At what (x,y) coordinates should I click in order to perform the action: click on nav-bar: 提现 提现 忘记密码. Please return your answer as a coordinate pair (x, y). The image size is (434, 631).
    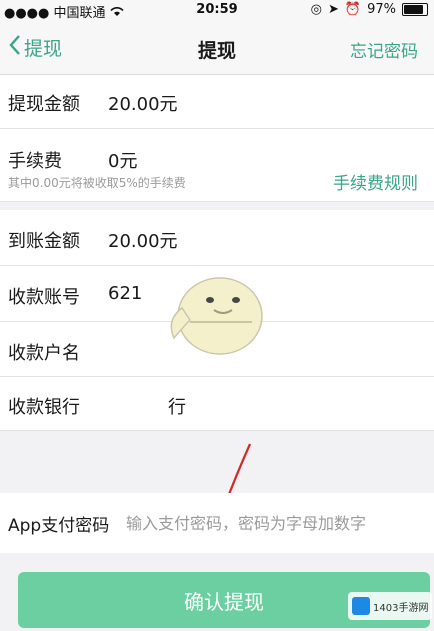
    Looking at the image, I should click on (217, 48).